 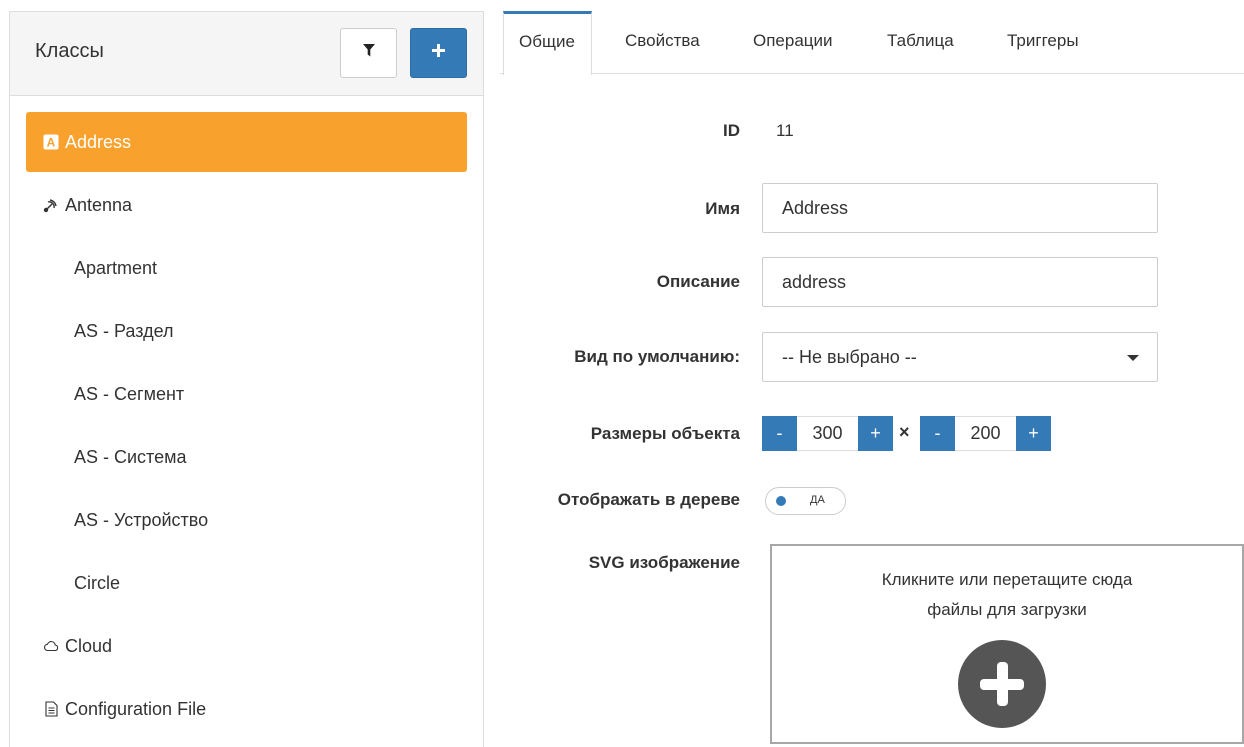 I want to click on show-in-tree-label: Отображать в дереве, so click(x=648, y=499).